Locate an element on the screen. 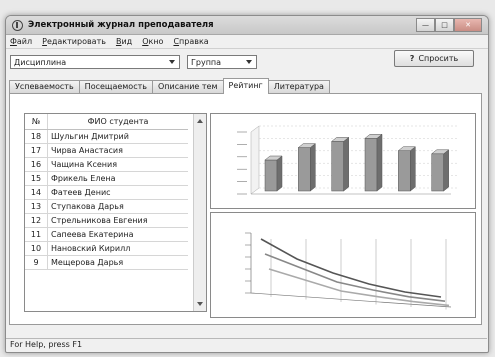  student-name: Чирва Анастасия is located at coordinates (117, 150).